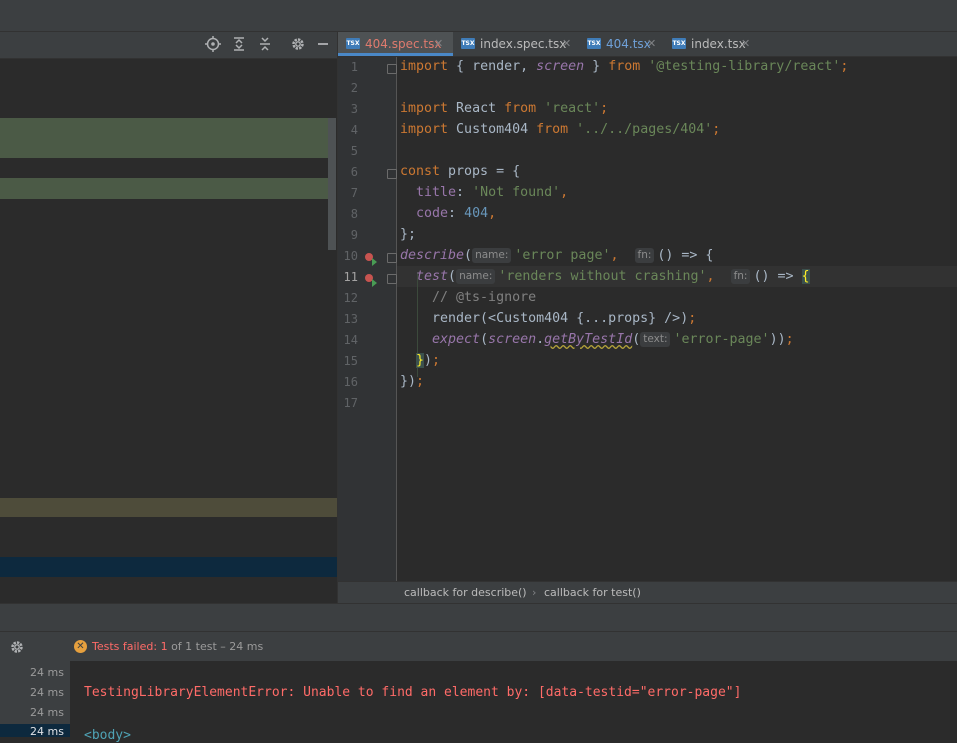 The image size is (957, 743). I want to click on test-failed-icon: ✕, so click(80, 646).